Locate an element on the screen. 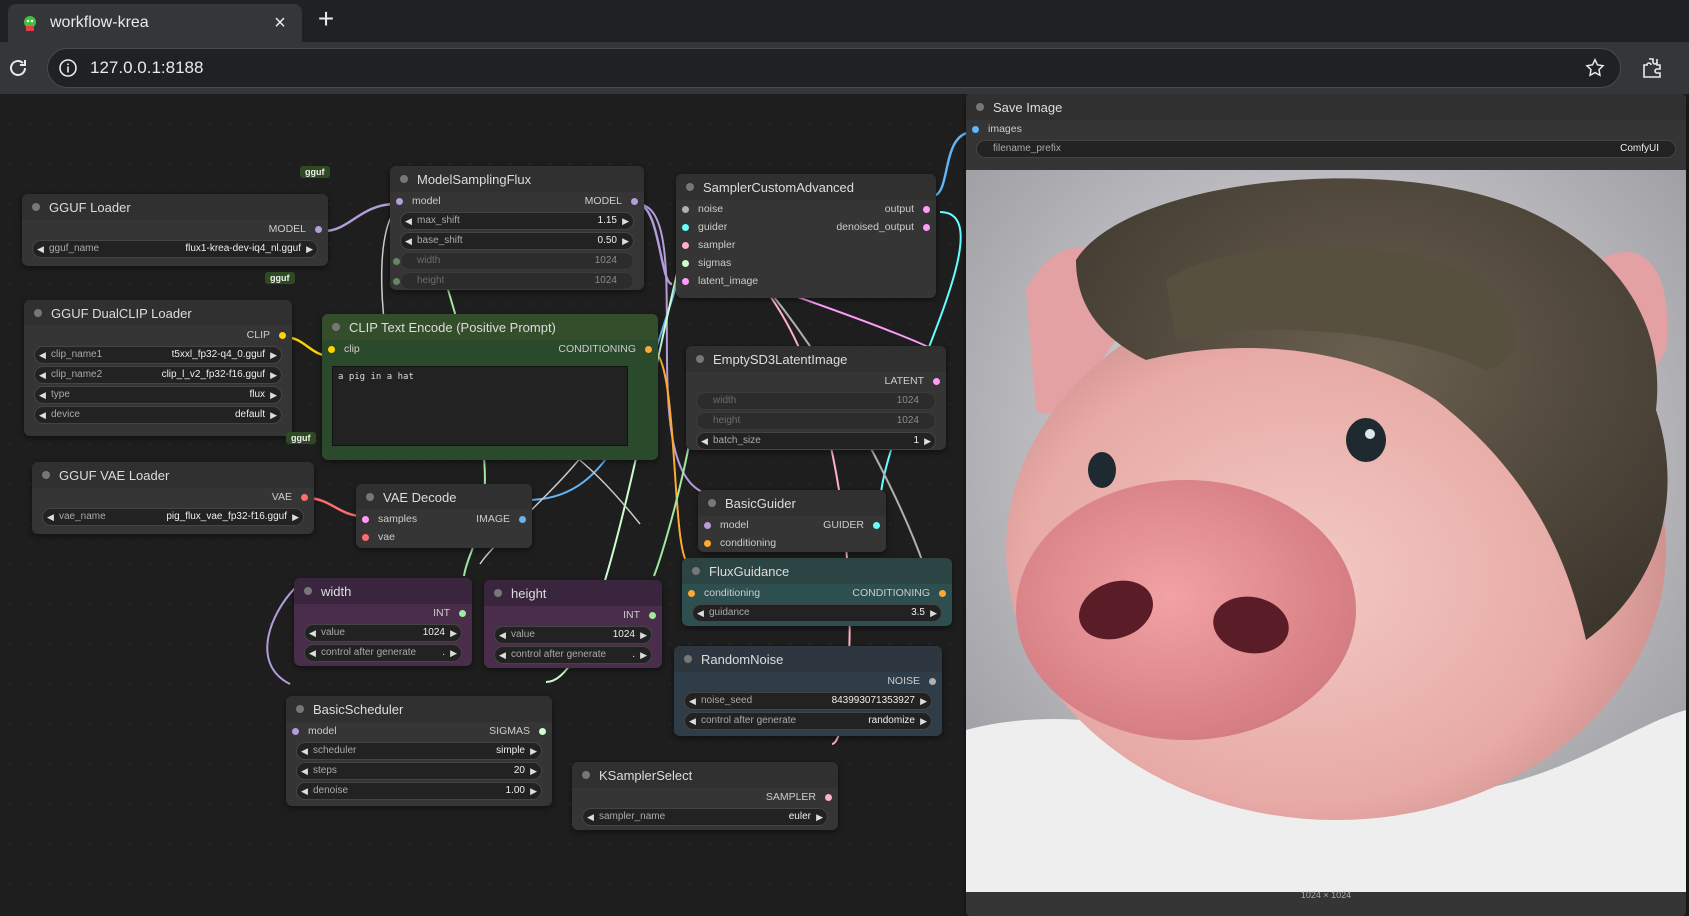 The width and height of the screenshot is (1689, 916). latent-input-pin is located at coordinates (685, 281).